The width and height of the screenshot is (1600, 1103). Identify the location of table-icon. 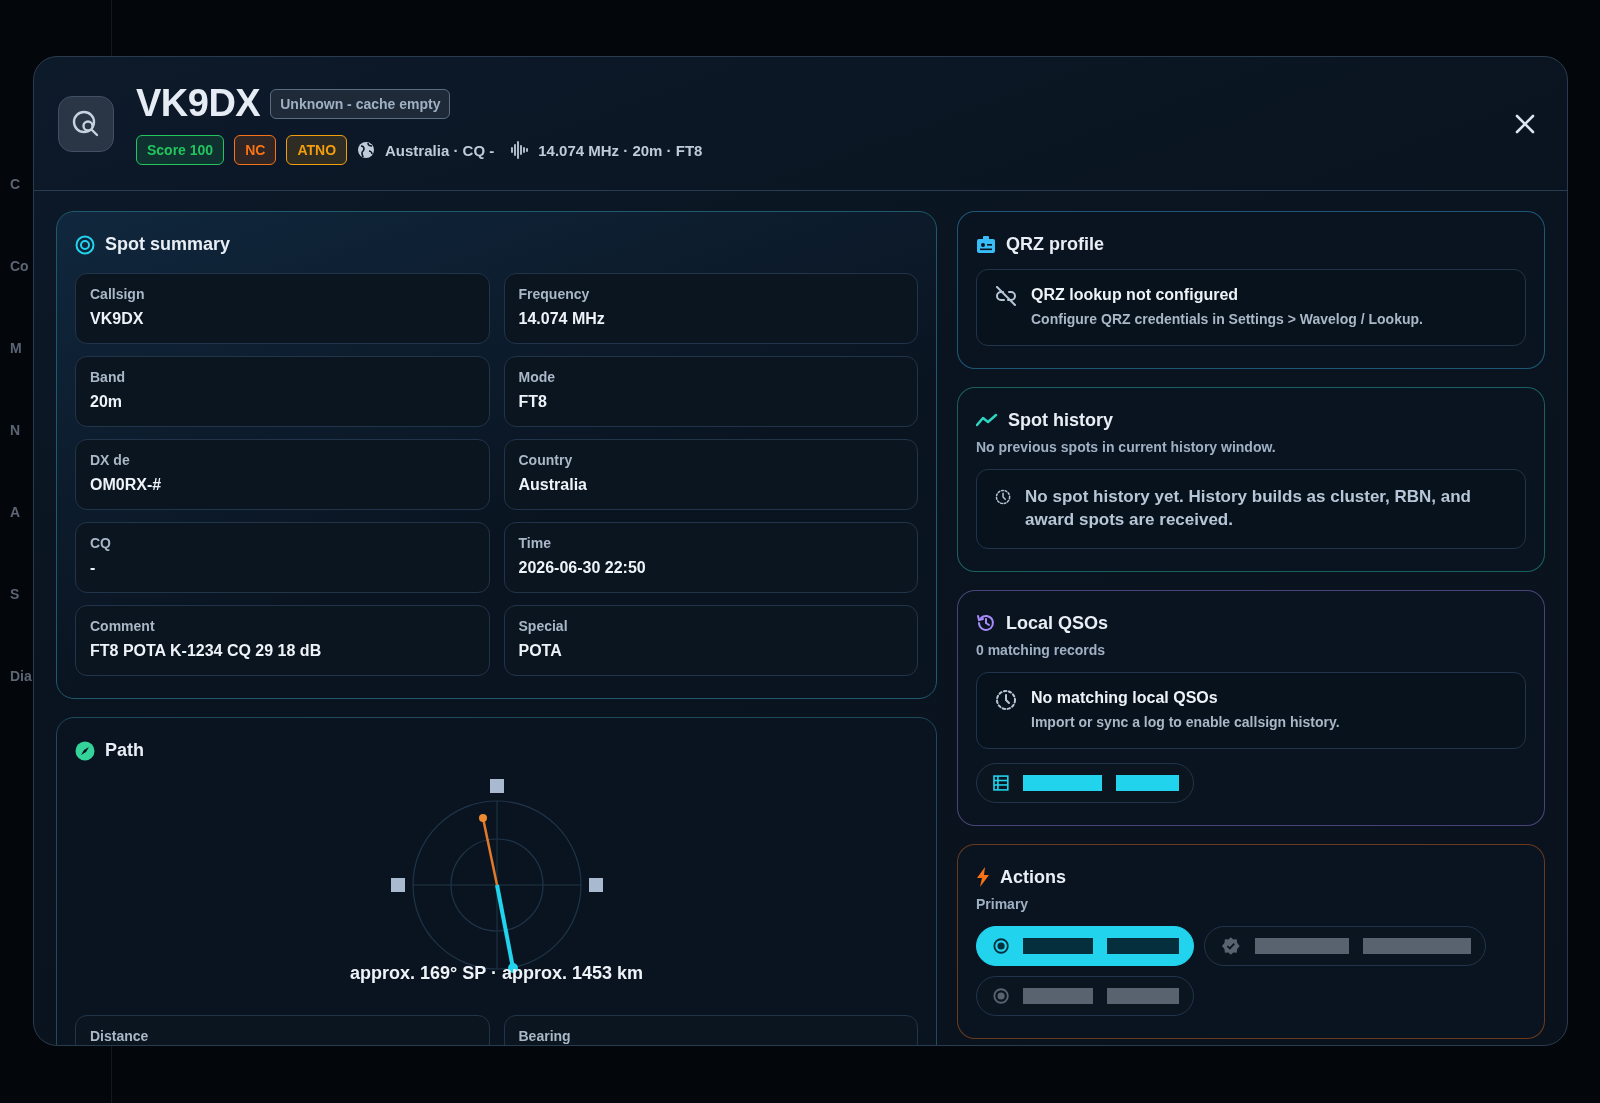
(1001, 782).